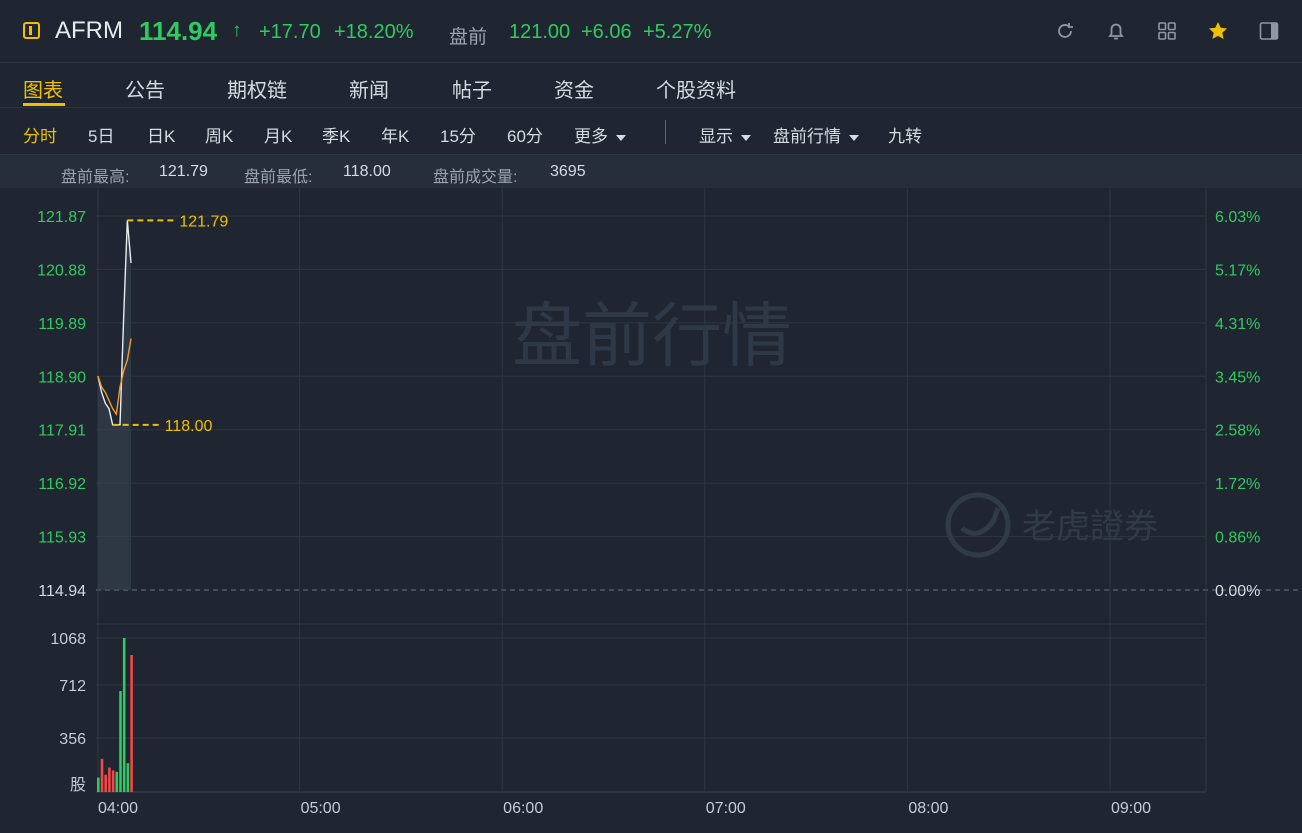 The image size is (1302, 833). What do you see at coordinates (591, 136) in the screenshot?
I see `period-more-label: 更多` at bounding box center [591, 136].